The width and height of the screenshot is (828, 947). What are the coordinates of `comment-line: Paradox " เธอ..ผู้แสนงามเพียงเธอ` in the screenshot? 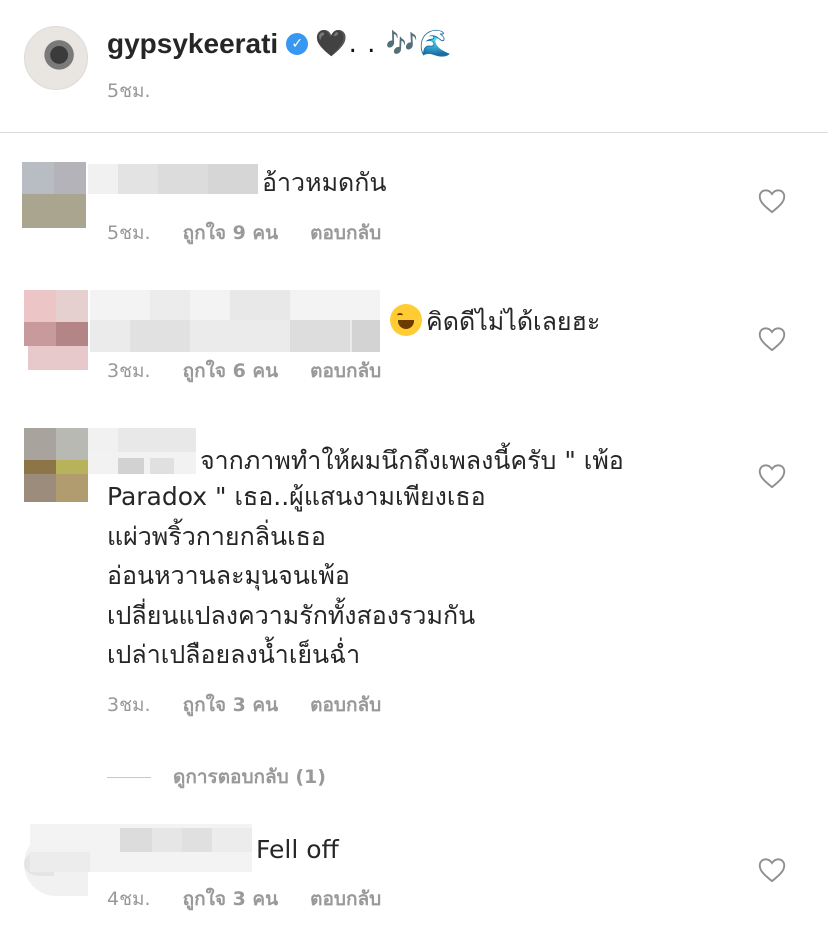 It's located at (296, 496).